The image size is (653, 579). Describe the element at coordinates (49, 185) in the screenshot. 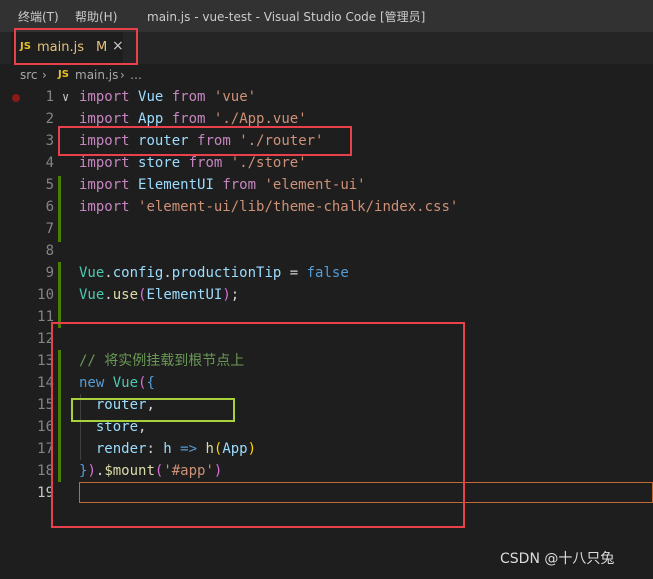

I see `line-number: 5` at that location.